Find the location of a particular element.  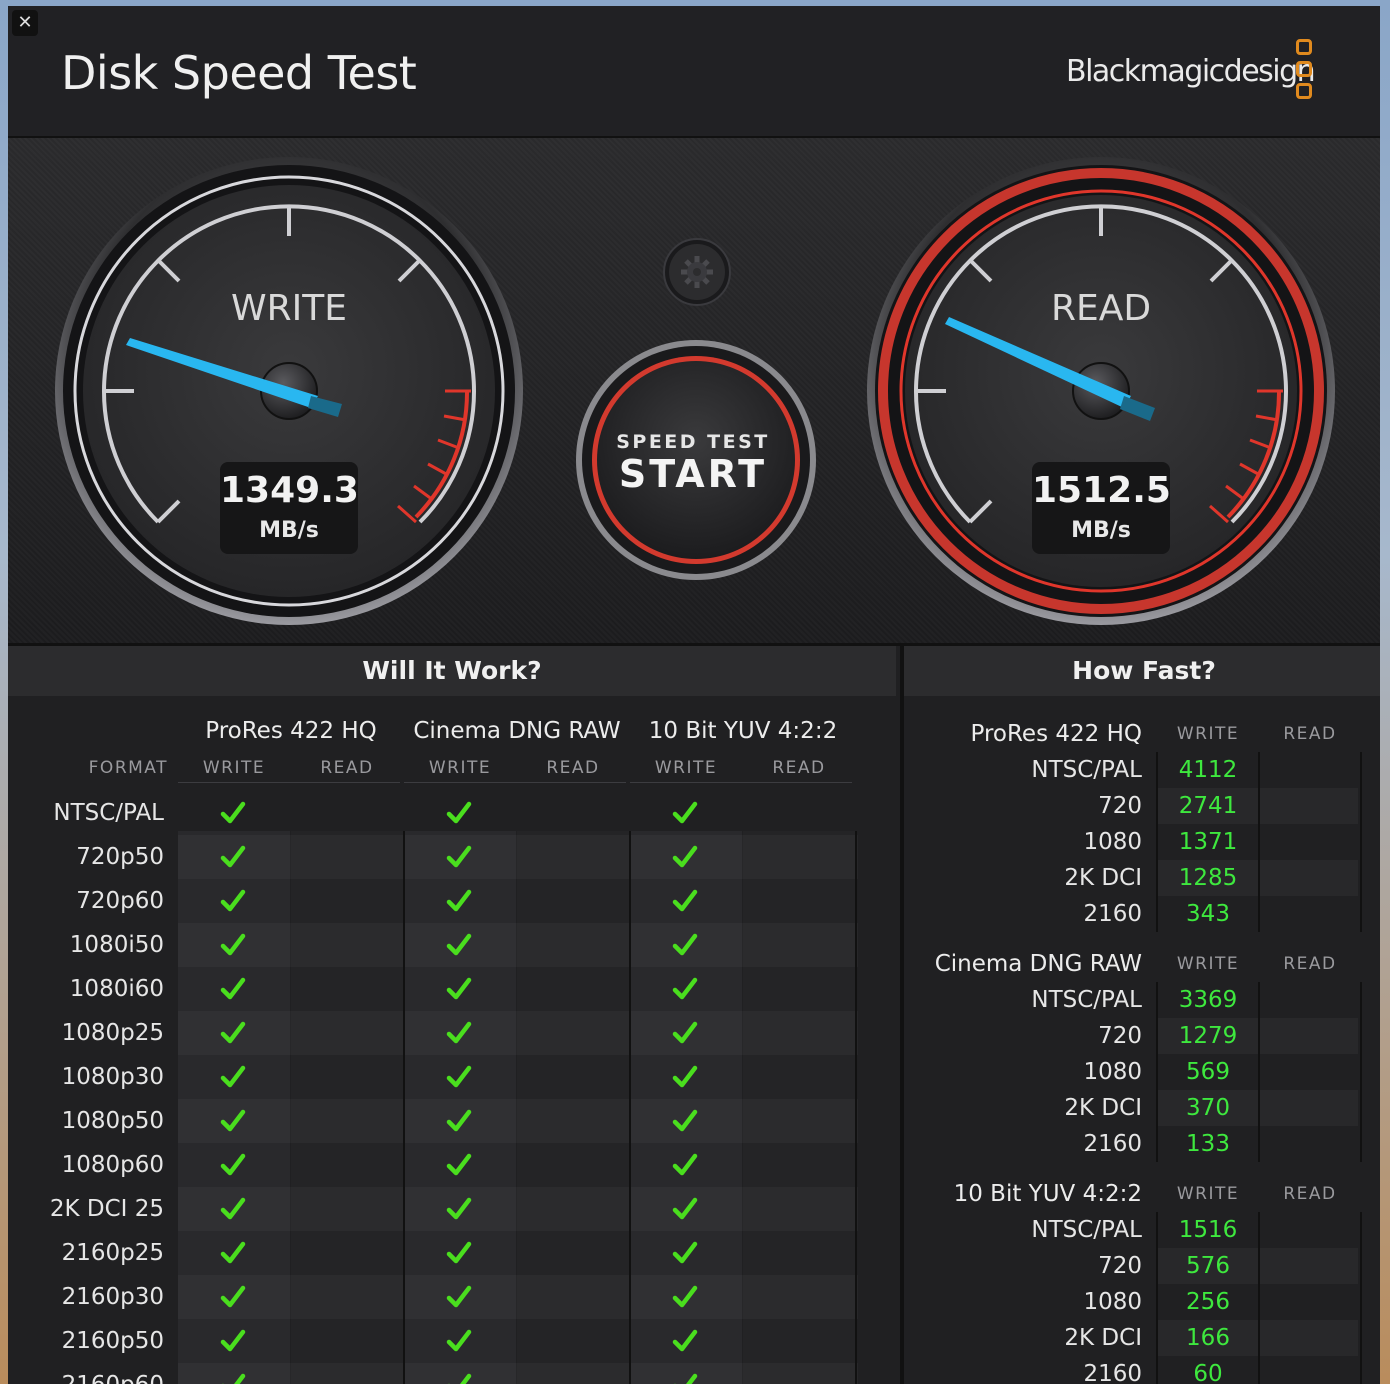

write-fps-value: 1371 is located at coordinates (1208, 842).